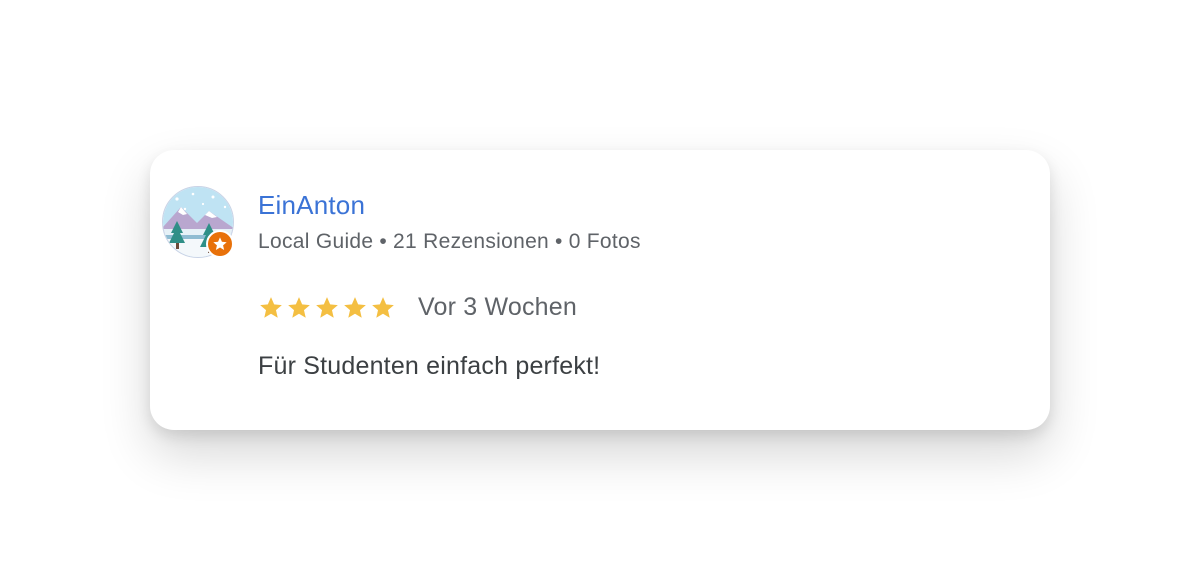  Describe the element at coordinates (604, 241) in the screenshot. I see `photo-count: 0 Fotos` at that location.